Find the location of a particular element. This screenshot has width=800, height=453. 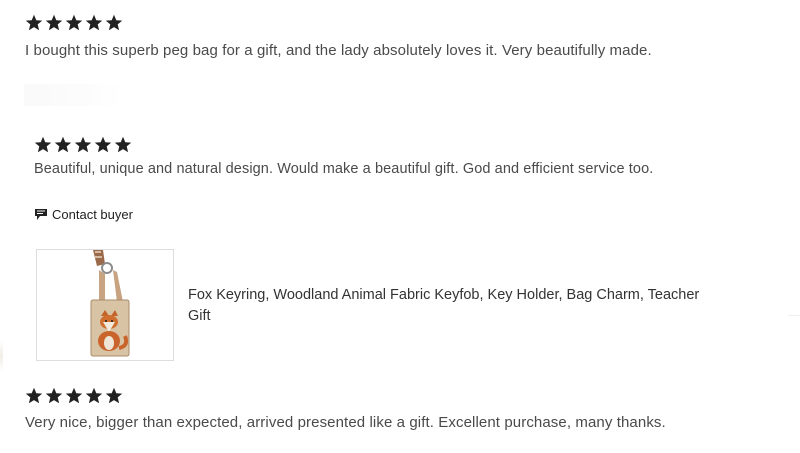

right-edge-divider is located at coordinates (794, 315).